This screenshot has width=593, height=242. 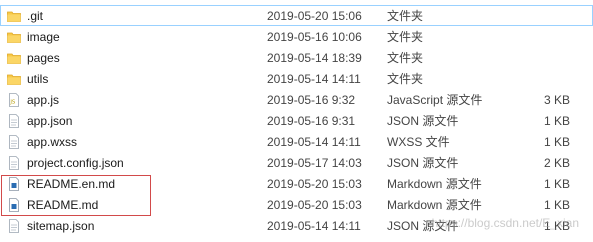 What do you see at coordinates (418, 142) in the screenshot?
I see `file-type: WXSS 文件` at bounding box center [418, 142].